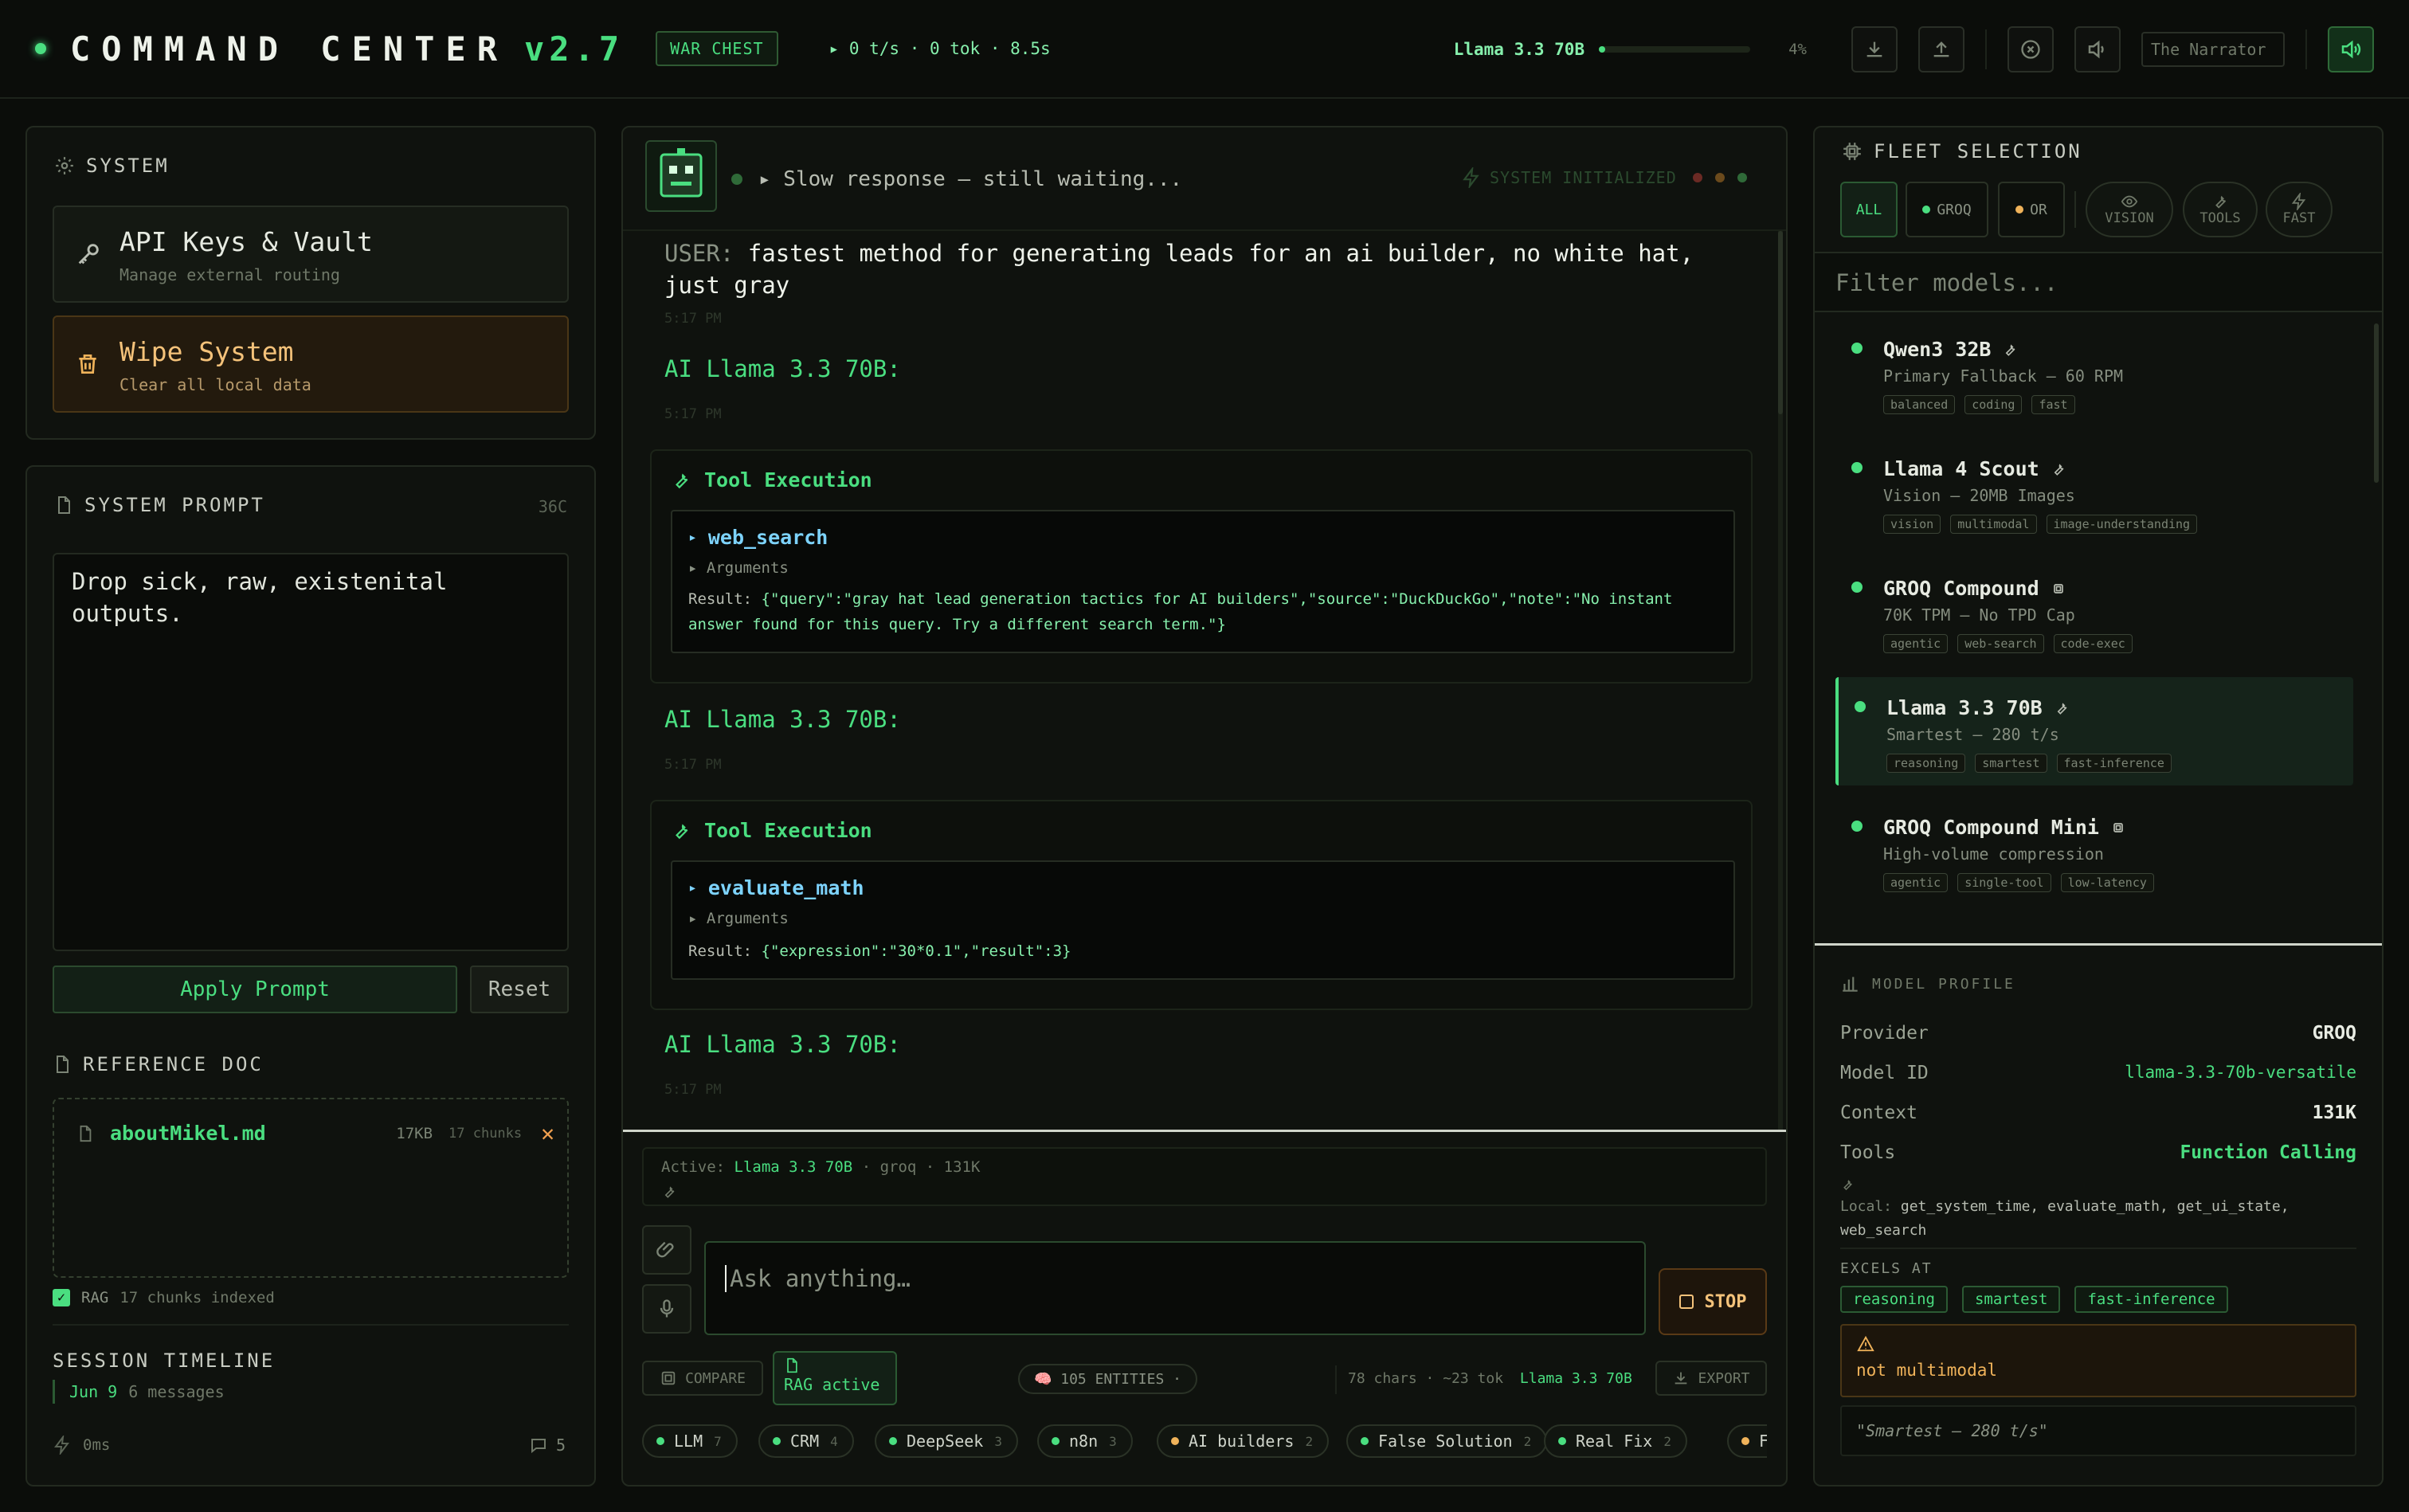 Image resolution: width=2409 pixels, height=1512 pixels. Describe the element at coordinates (747, 918) in the screenshot. I see `arguments-label: Arguments` at that location.